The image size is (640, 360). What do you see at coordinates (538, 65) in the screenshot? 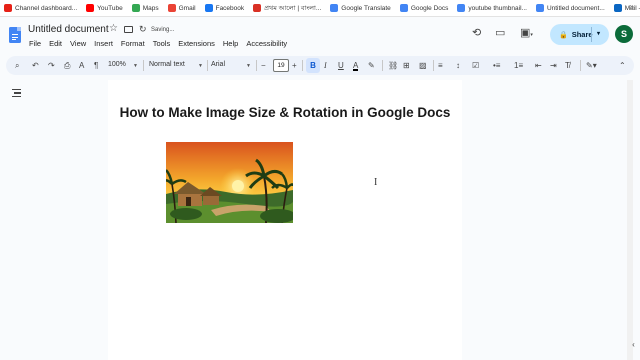
I see `decrease-indent-icon: ⇤` at bounding box center [538, 65].